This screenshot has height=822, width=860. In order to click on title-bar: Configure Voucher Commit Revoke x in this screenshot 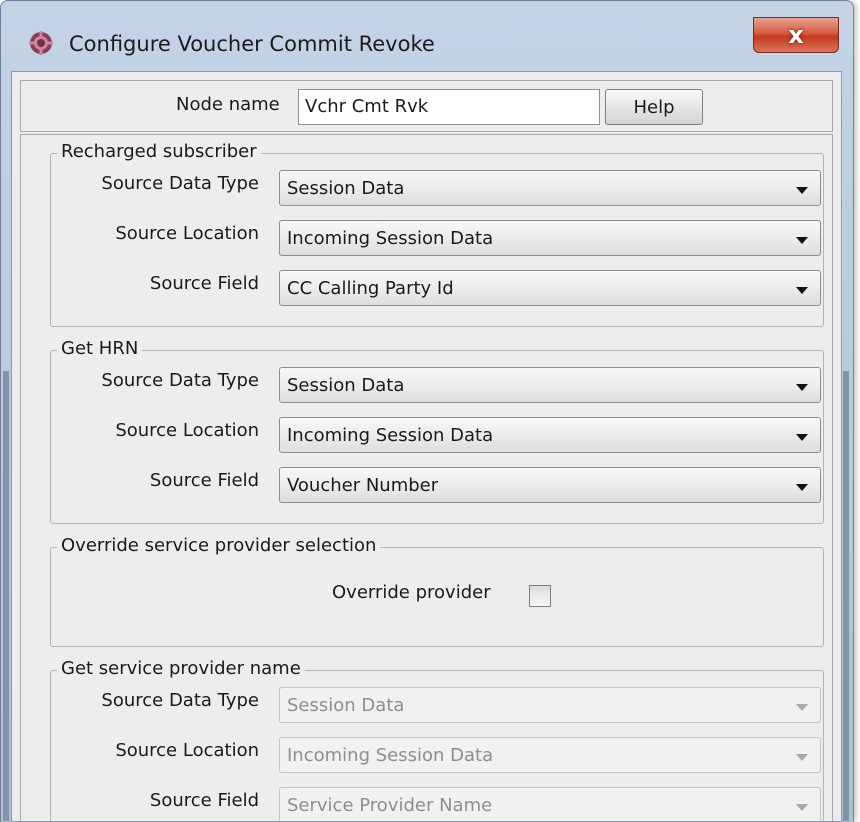, I will do `click(427, 36)`.